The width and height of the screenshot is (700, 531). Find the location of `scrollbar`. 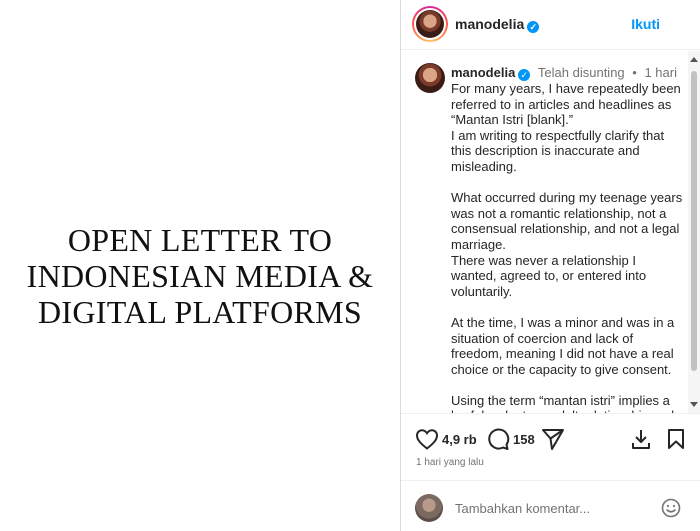

scrollbar is located at coordinates (694, 232).